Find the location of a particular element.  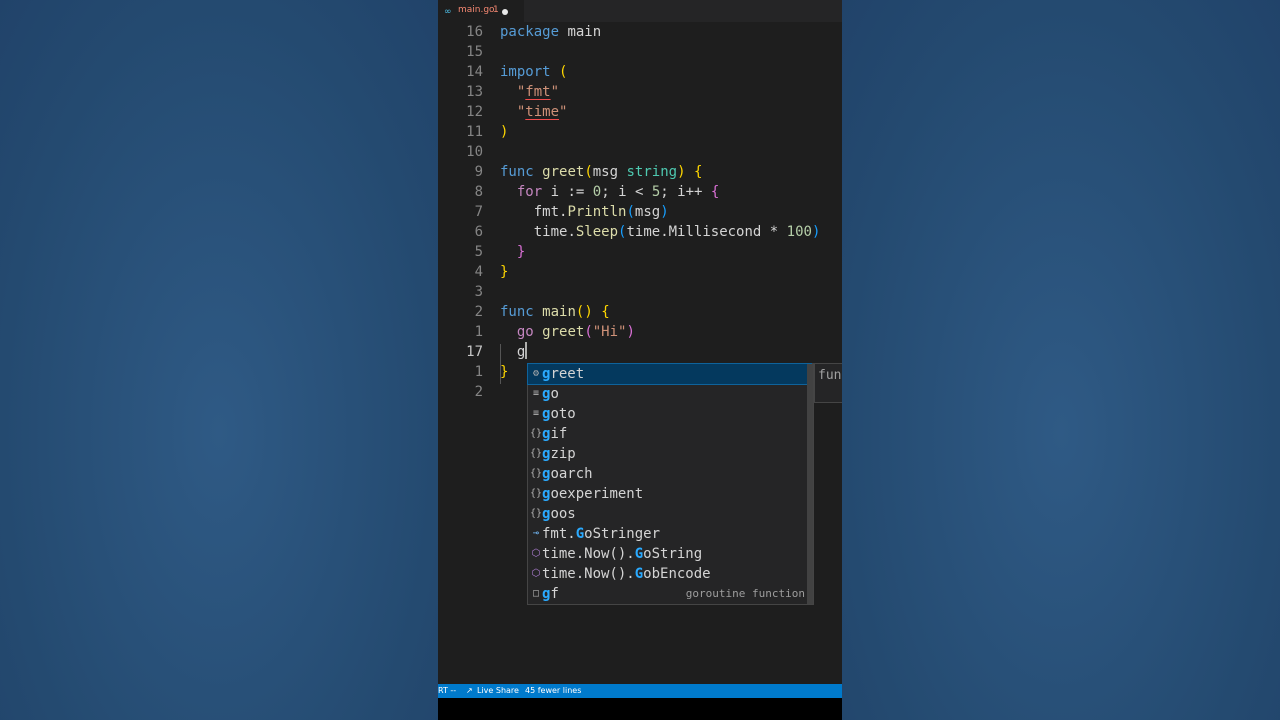

suggestion-item: {} gif is located at coordinates (669, 434).